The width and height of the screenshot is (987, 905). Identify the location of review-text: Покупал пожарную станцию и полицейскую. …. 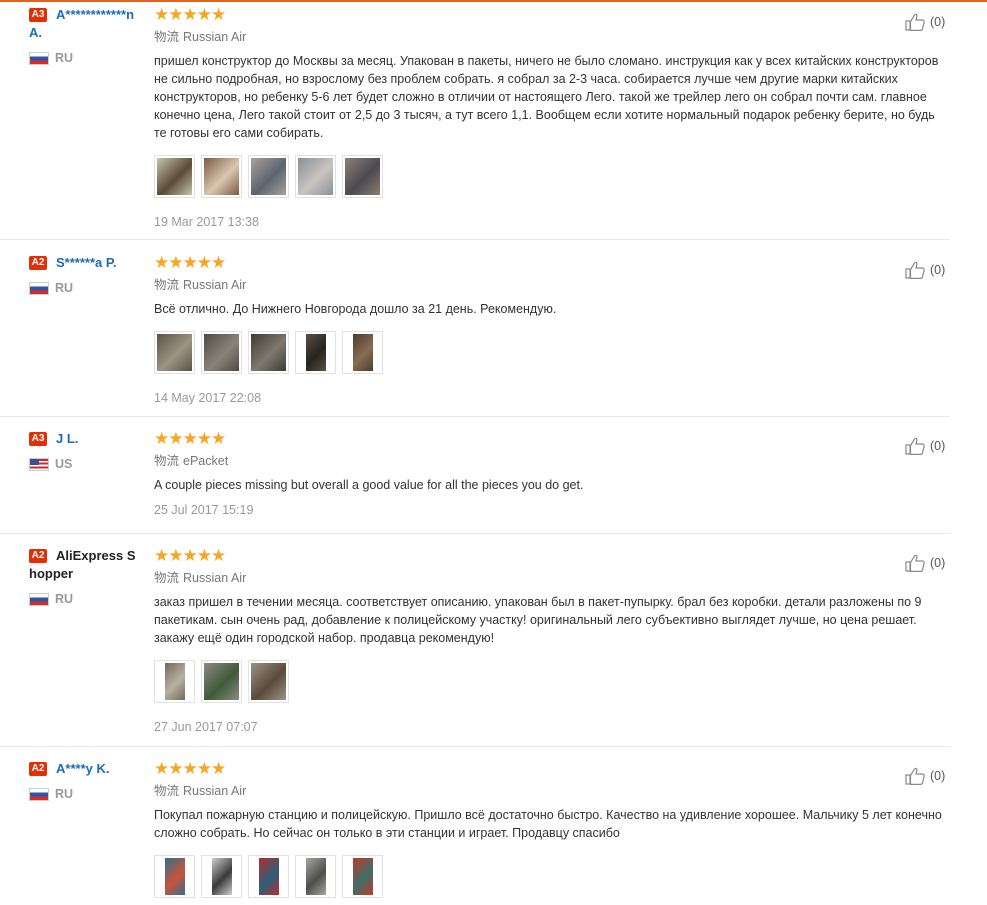
(548, 824).